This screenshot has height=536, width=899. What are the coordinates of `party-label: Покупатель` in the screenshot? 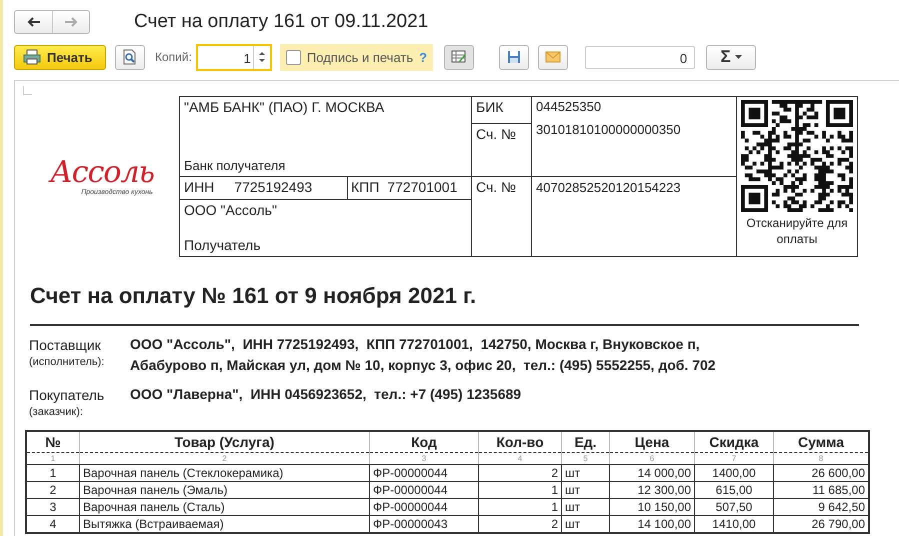 It's located at (67, 395).